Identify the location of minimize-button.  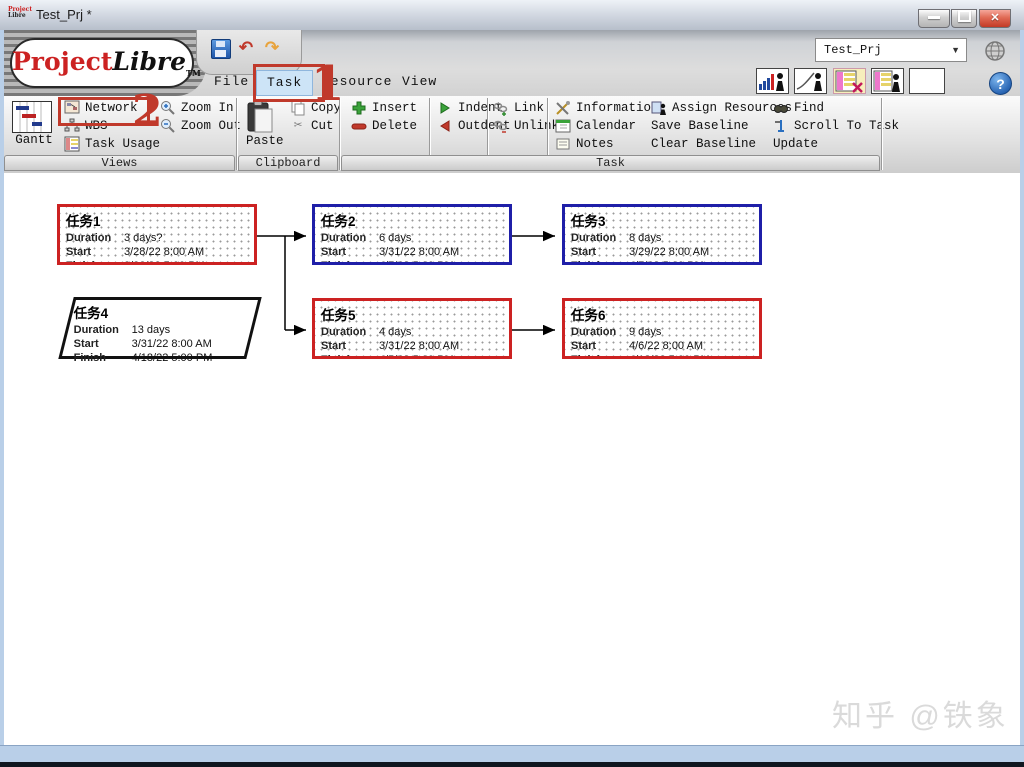
(934, 18).